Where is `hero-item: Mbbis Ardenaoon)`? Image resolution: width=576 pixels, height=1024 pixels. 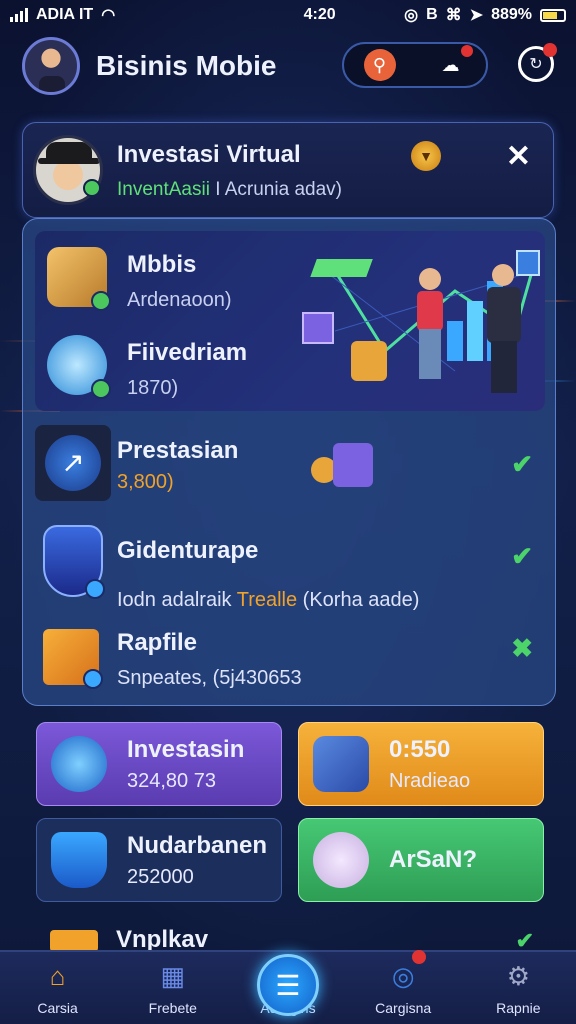
hero-item: Mbbis Ardenaoon) is located at coordinates (139, 279).